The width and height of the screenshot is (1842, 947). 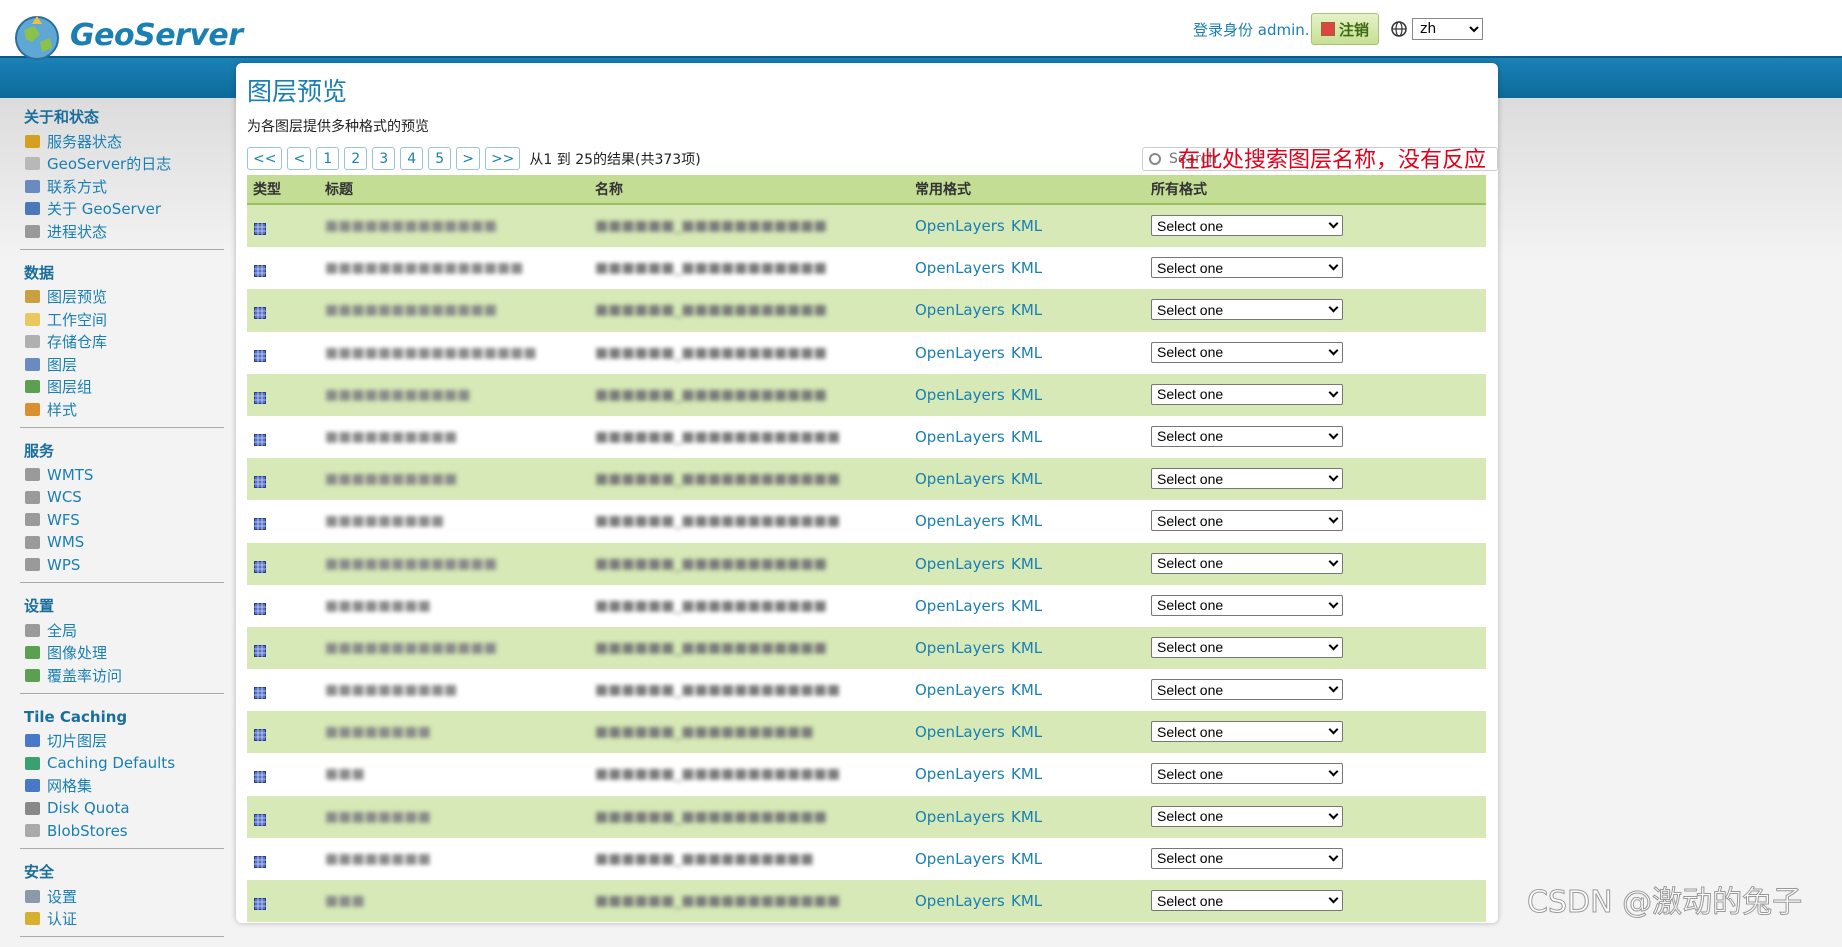 What do you see at coordinates (440, 158) in the screenshot?
I see `page-5-button: 5` at bounding box center [440, 158].